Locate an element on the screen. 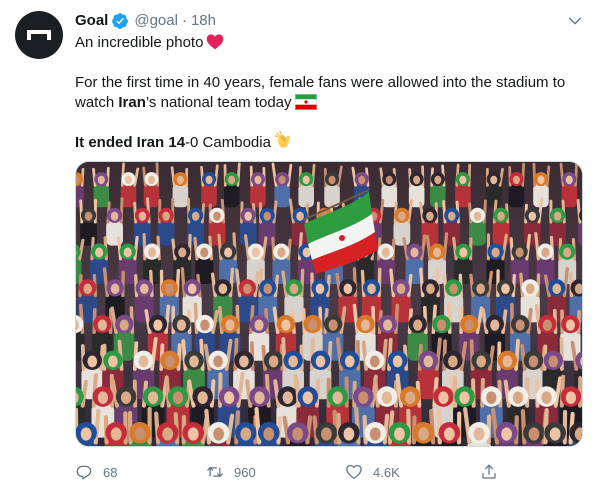 The height and width of the screenshot is (491, 598). share-icon is located at coordinates (489, 471).